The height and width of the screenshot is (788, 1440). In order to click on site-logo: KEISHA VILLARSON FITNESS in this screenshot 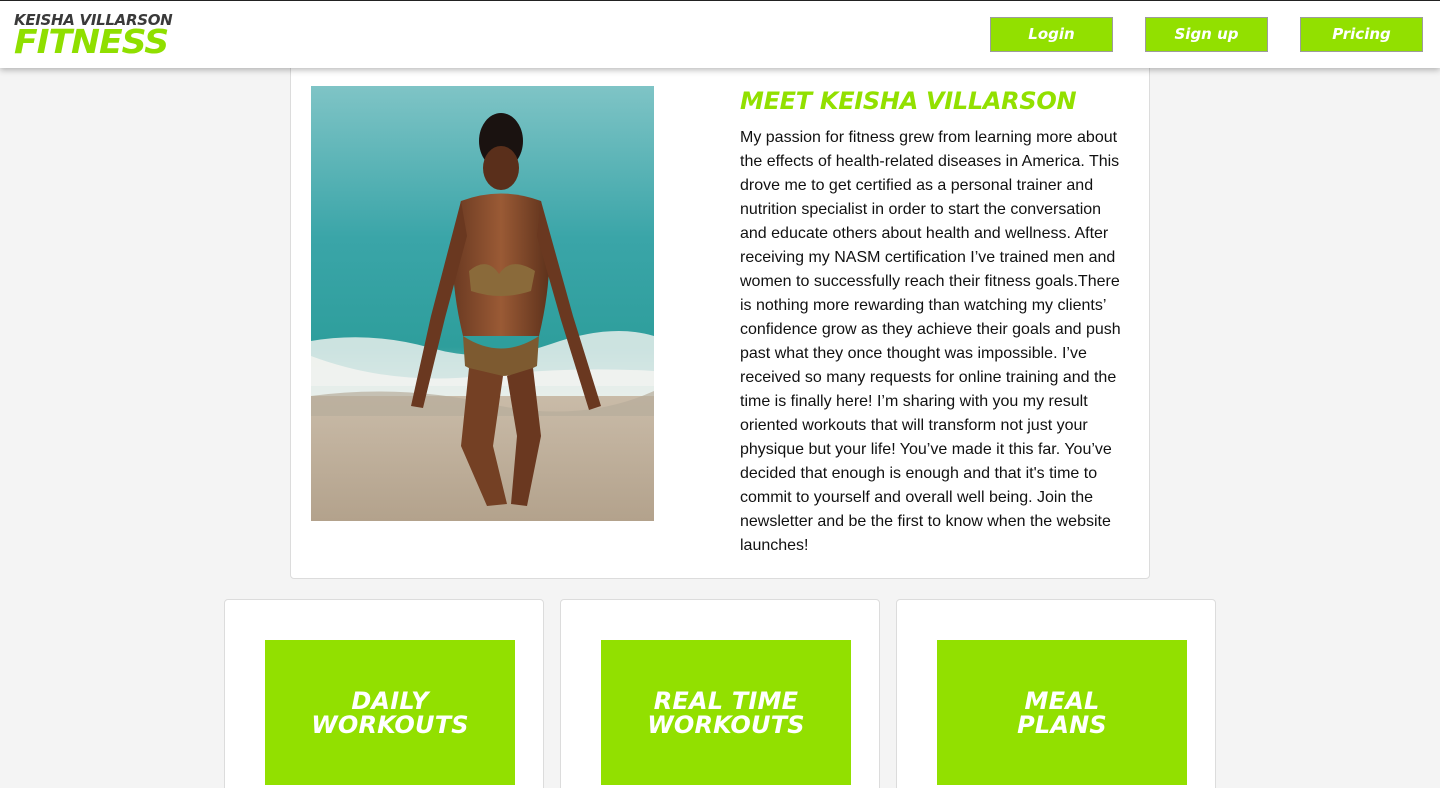, I will do `click(93, 36)`.